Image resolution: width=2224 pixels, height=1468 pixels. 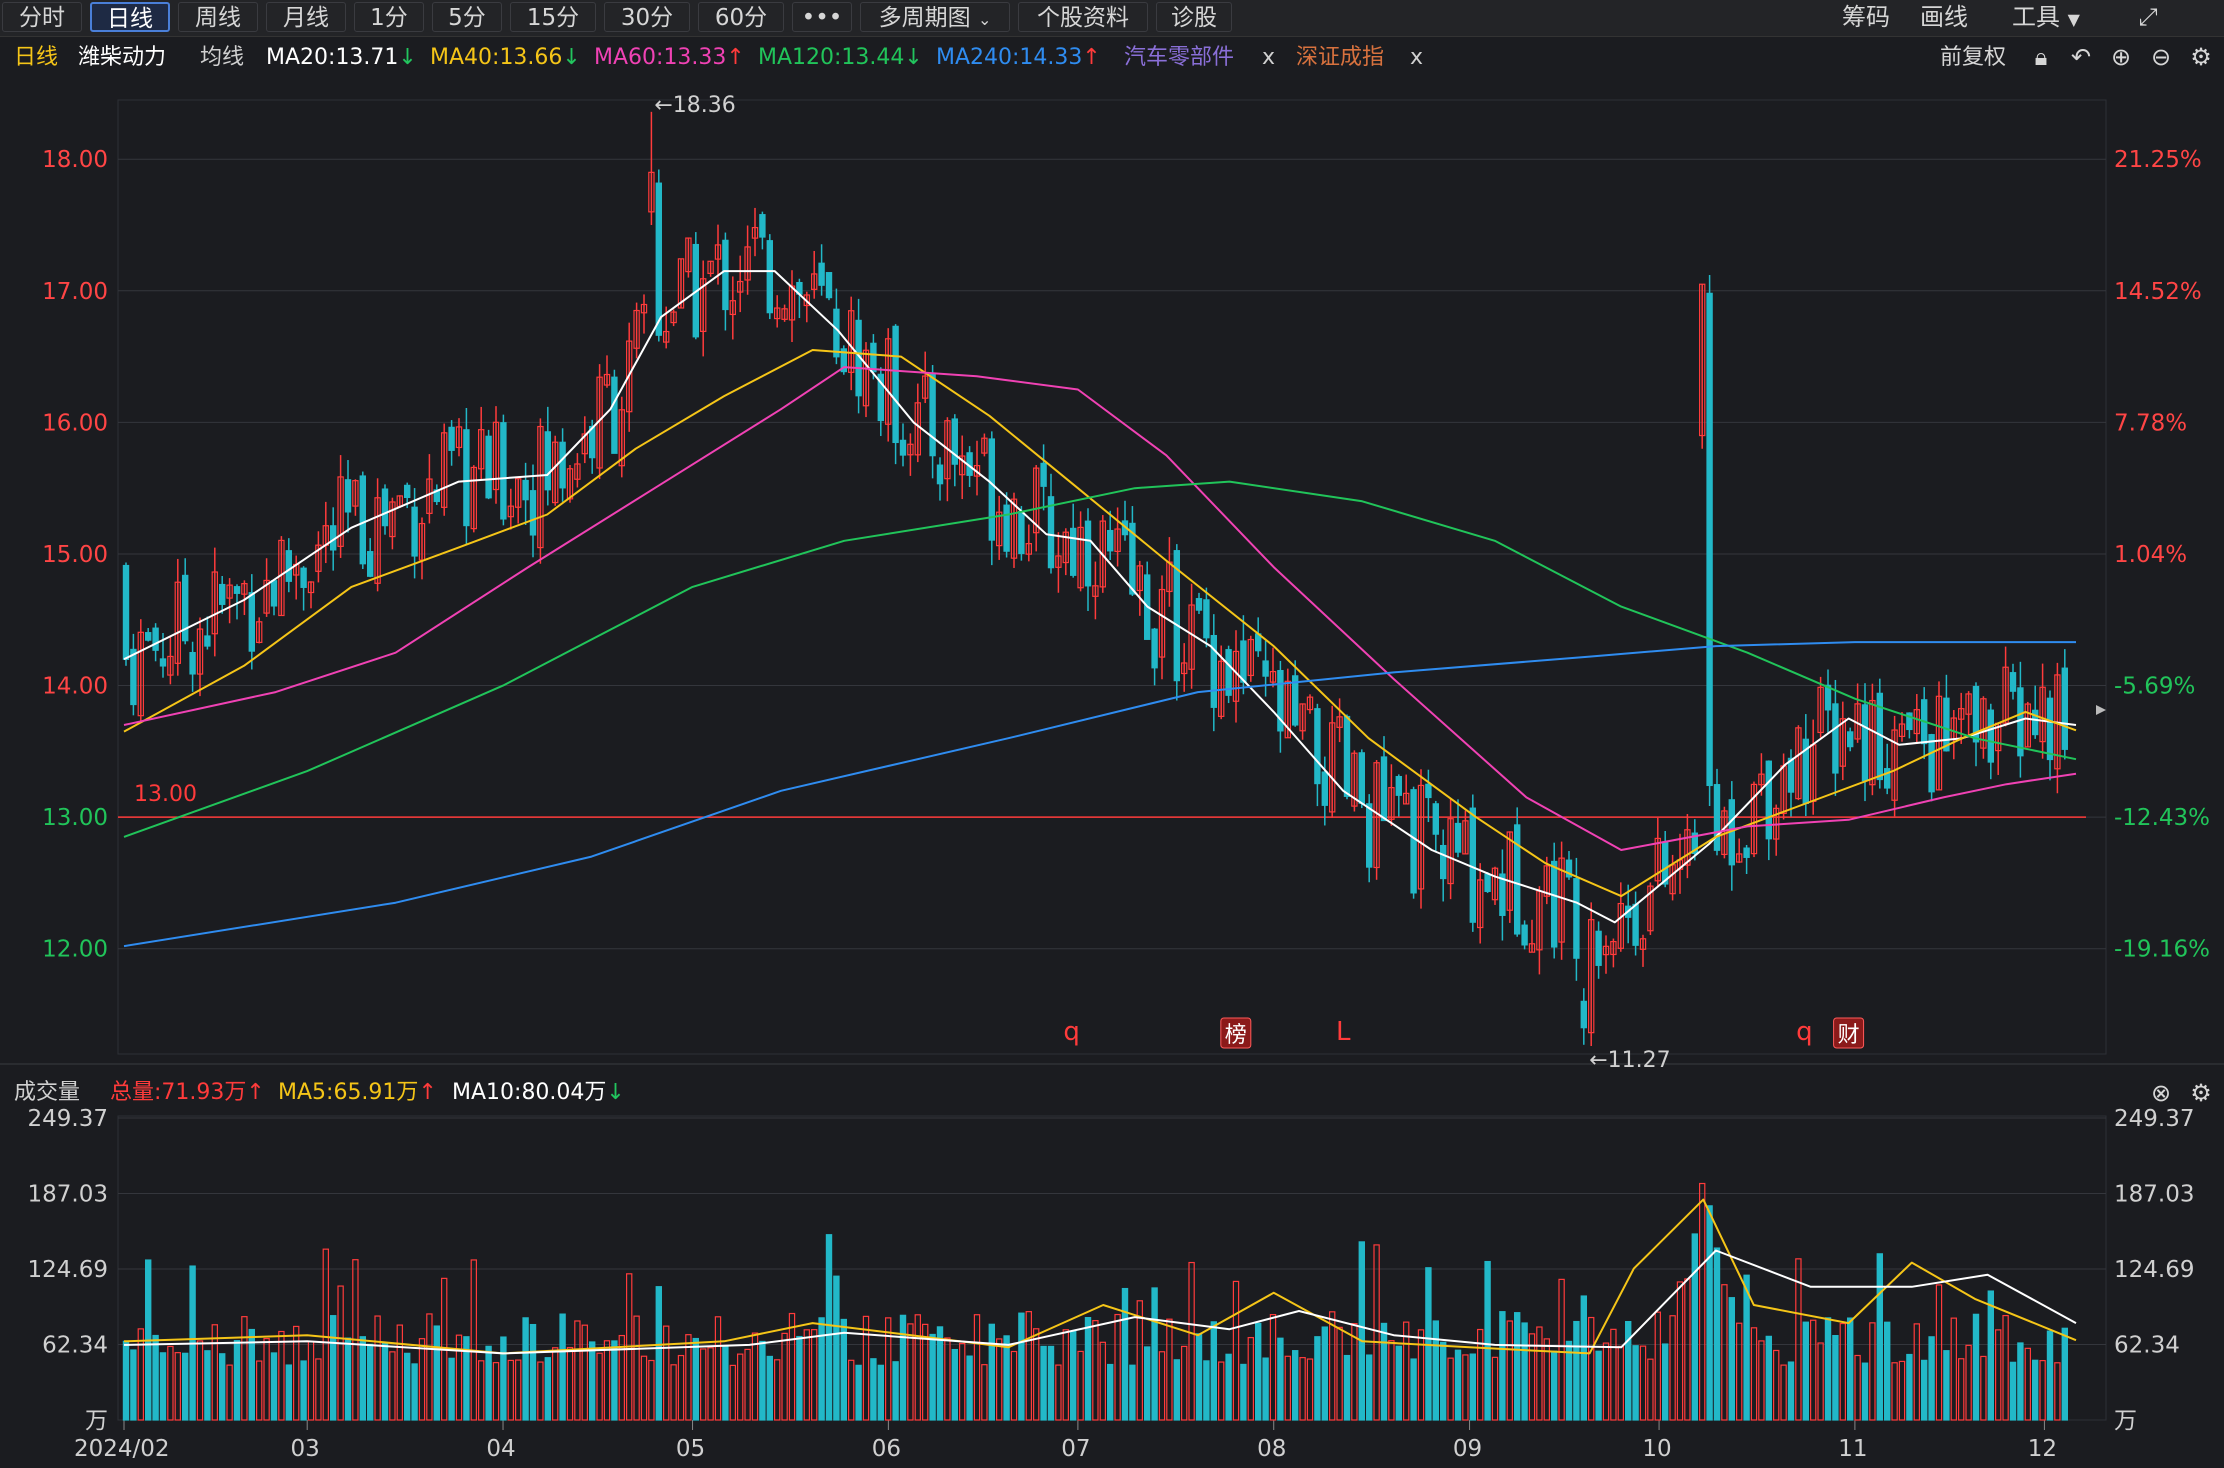 I want to click on price-tick-label: 15.00, so click(x=75, y=555).